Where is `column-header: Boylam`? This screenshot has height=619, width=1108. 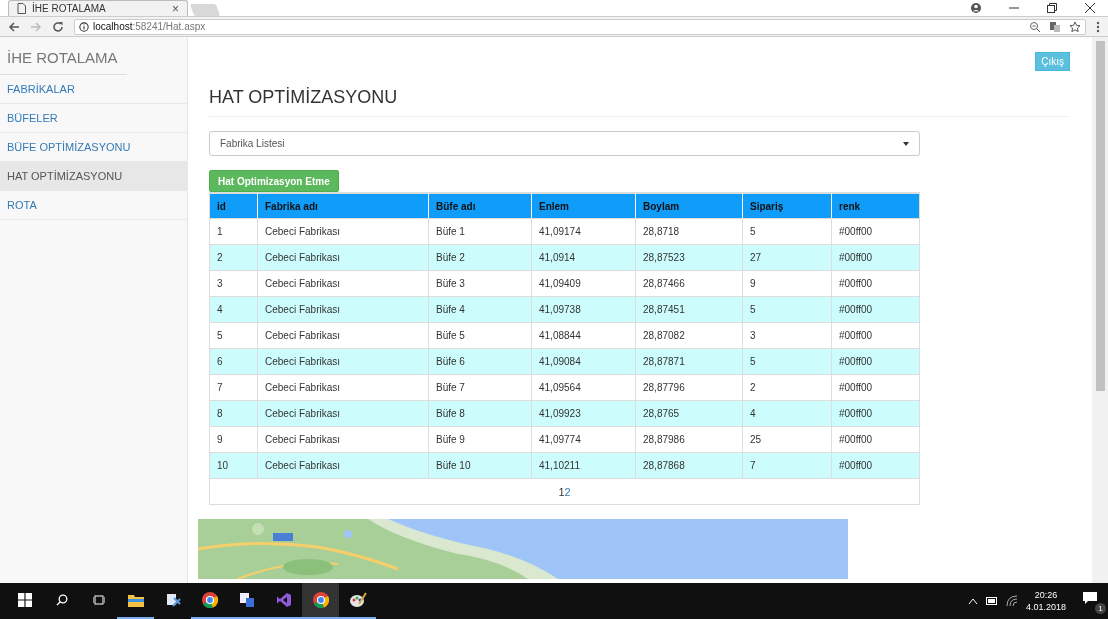 column-header: Boylam is located at coordinates (688, 205).